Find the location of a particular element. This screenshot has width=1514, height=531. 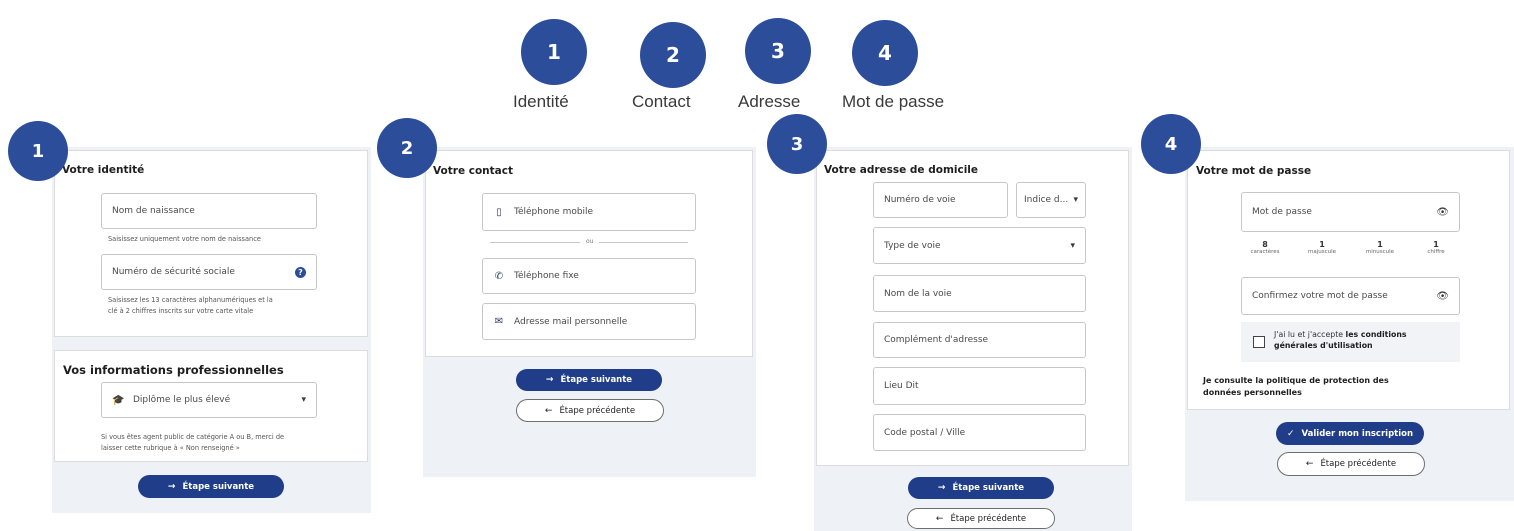

checkmark-icon: ✓ is located at coordinates (1290, 433).